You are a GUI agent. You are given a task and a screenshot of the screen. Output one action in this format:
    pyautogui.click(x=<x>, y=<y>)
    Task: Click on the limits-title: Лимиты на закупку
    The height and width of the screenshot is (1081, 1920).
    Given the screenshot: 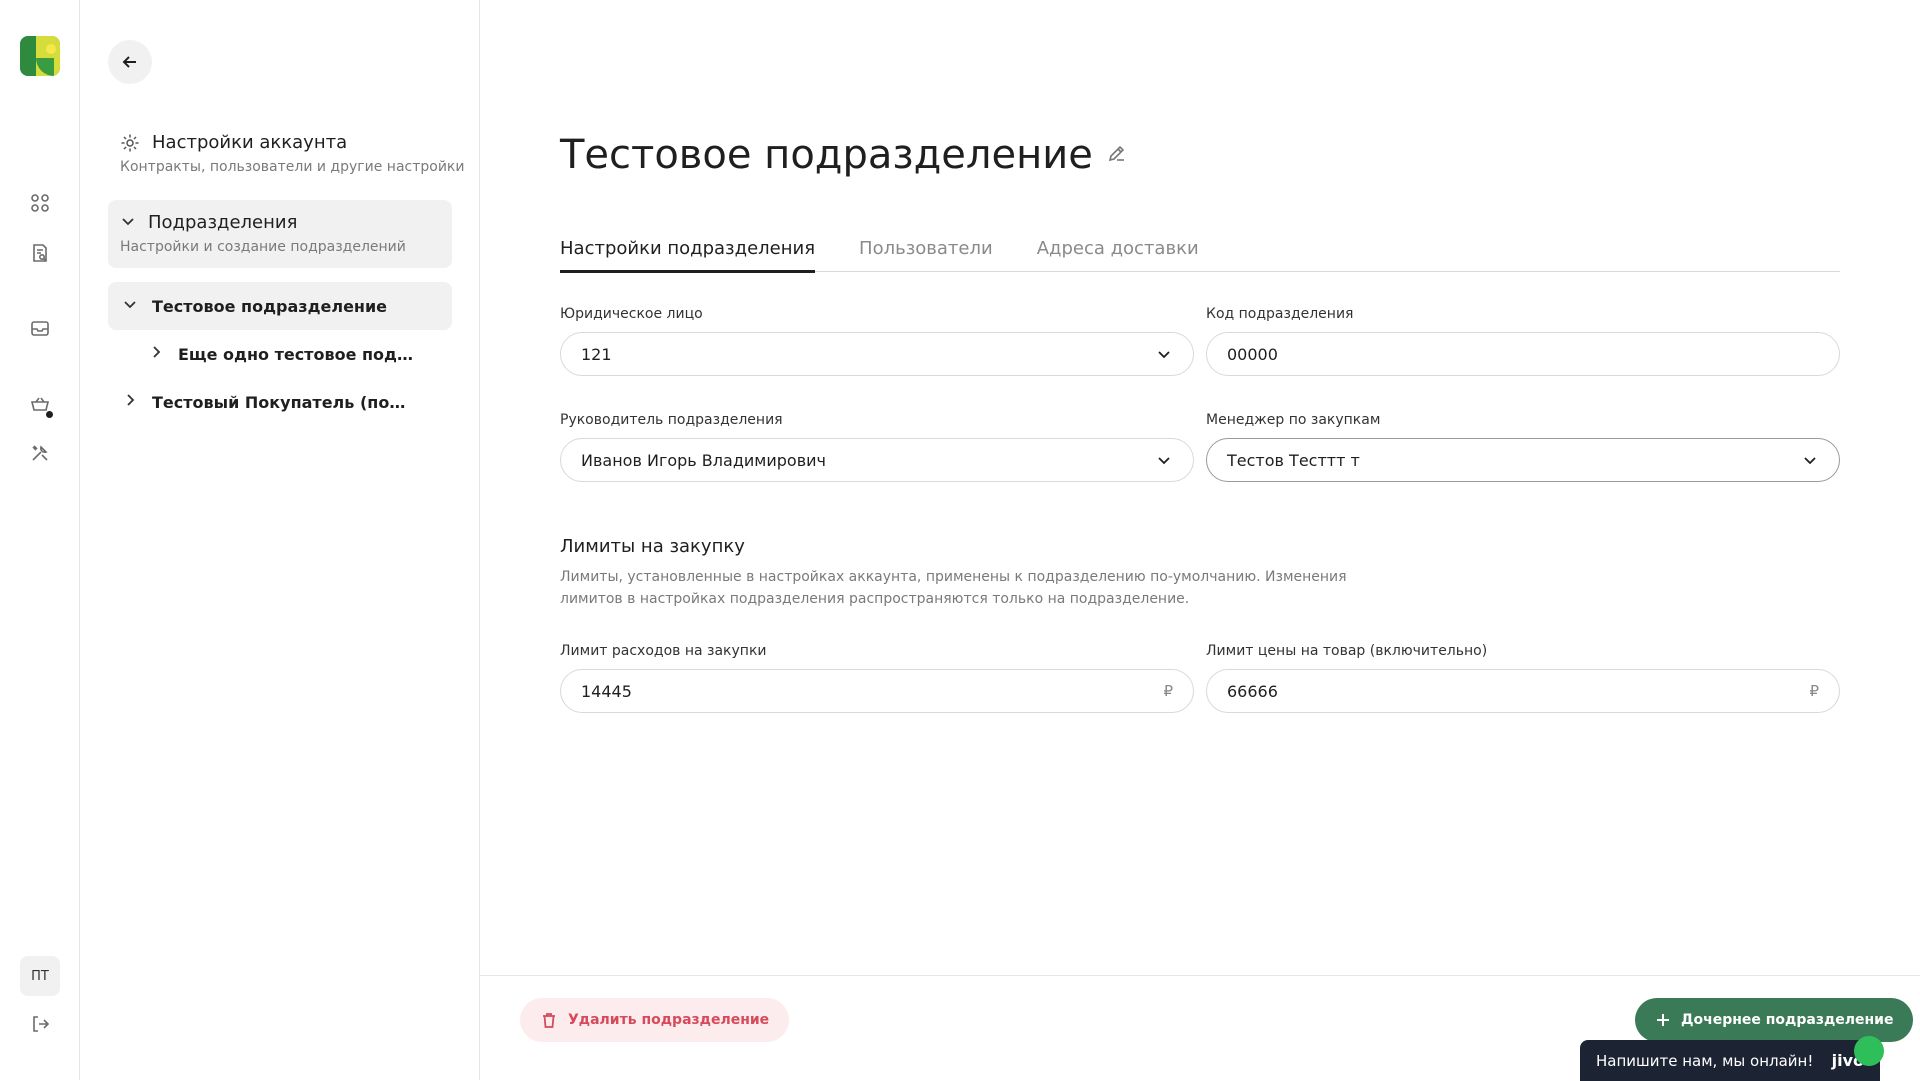 What is the action you would take?
    pyautogui.click(x=652, y=546)
    